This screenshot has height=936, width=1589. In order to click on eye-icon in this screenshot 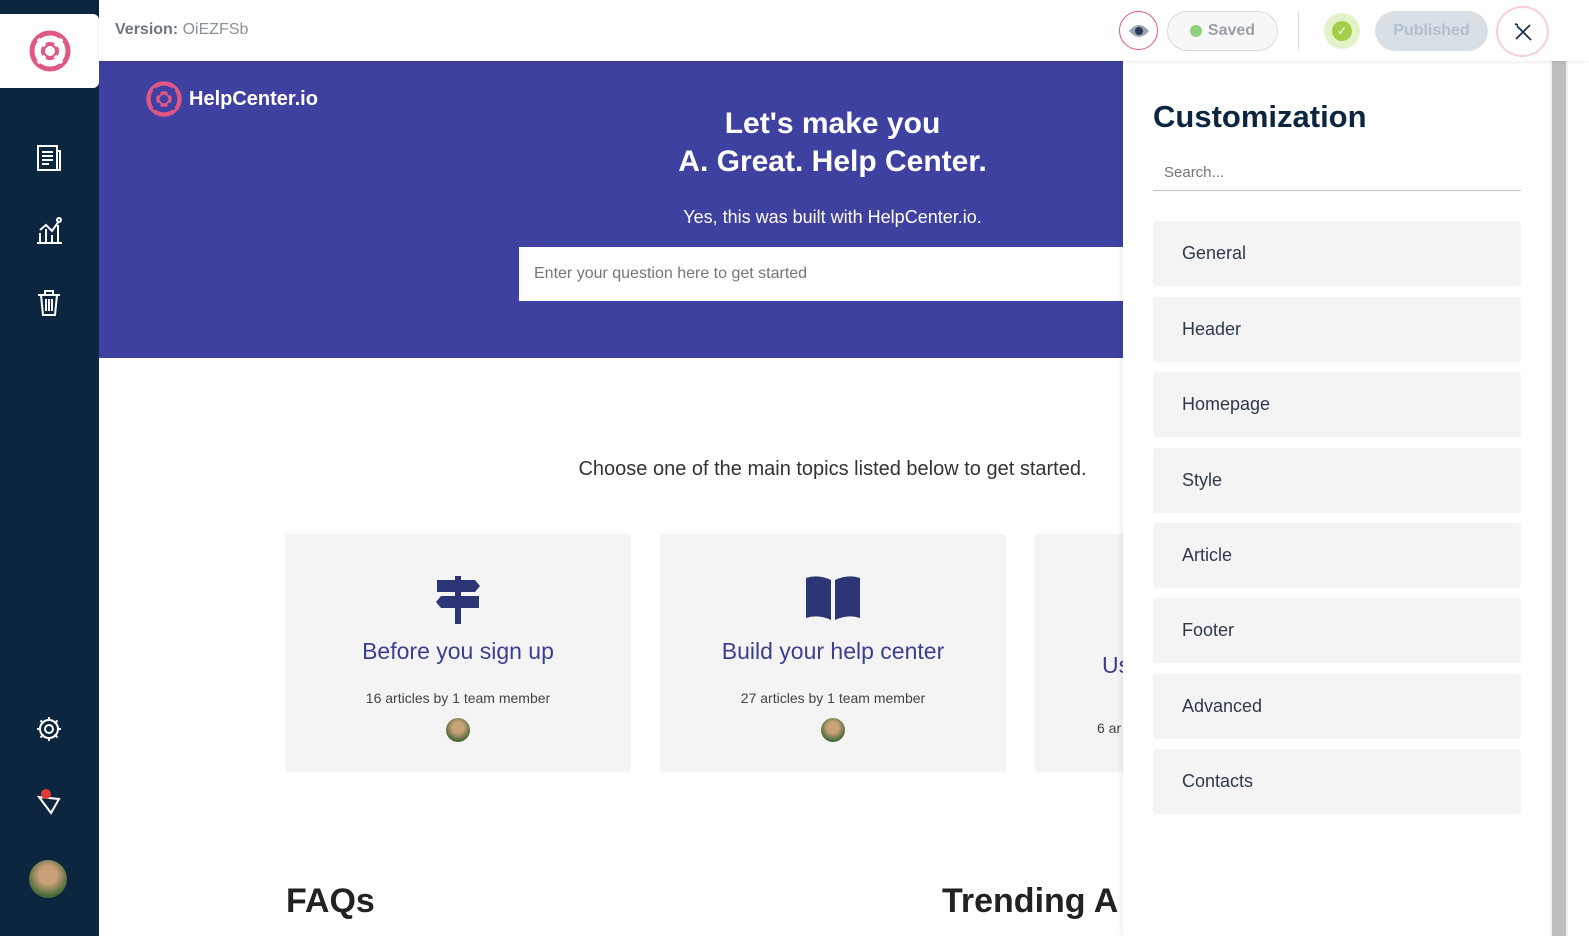, I will do `click(1138, 30)`.